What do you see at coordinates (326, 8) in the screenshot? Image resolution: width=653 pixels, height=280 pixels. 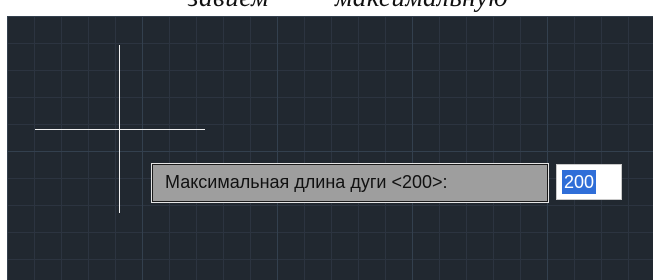 I see `document-text-fragment: завием максимальную` at bounding box center [326, 8].